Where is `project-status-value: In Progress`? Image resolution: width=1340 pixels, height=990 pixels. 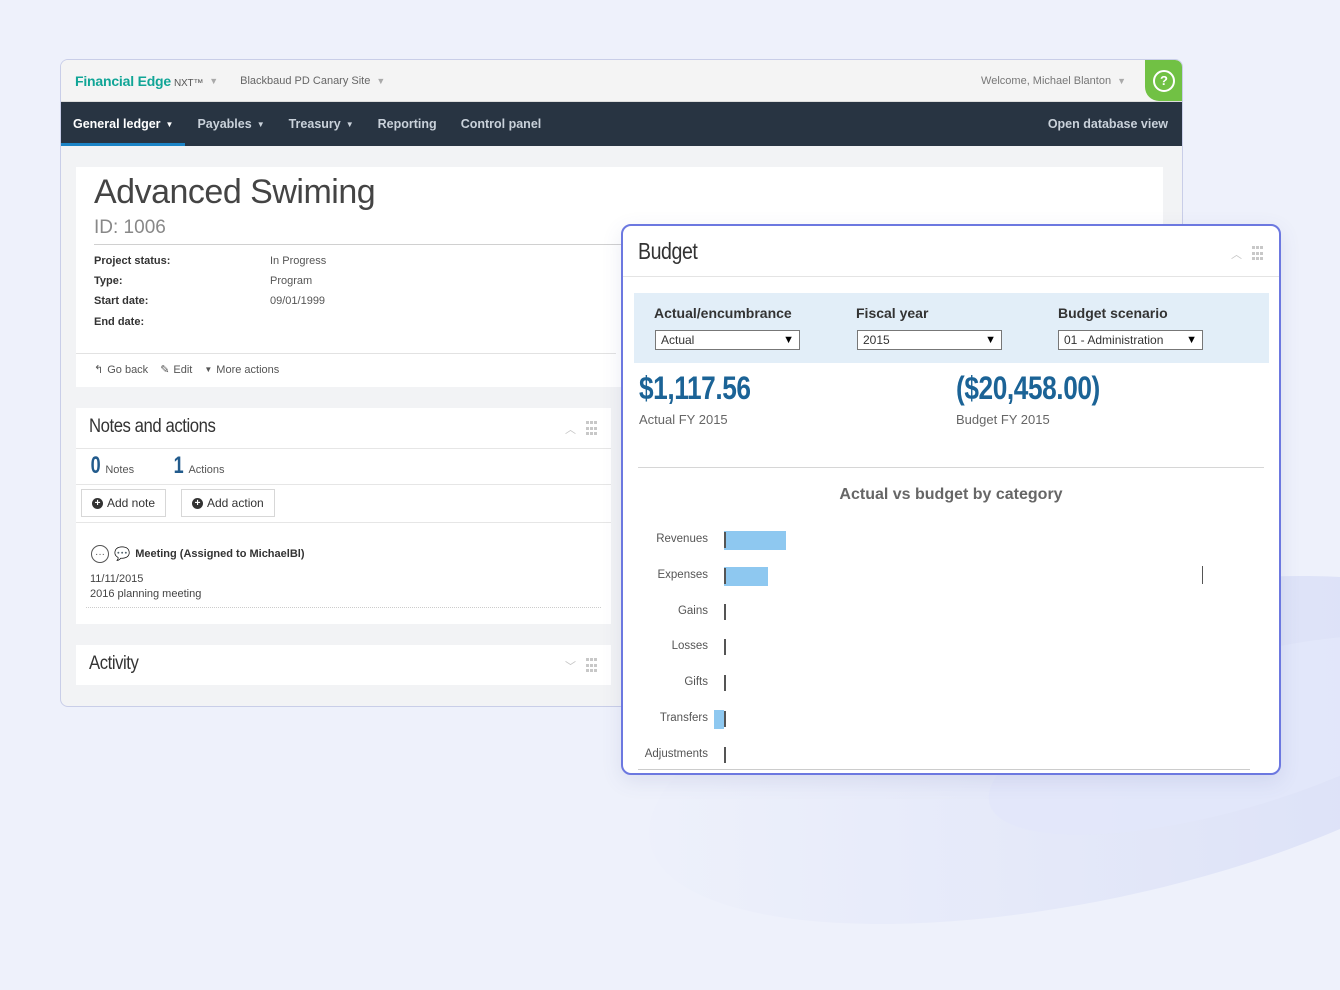
project-status-value: In Progress is located at coordinates (298, 261).